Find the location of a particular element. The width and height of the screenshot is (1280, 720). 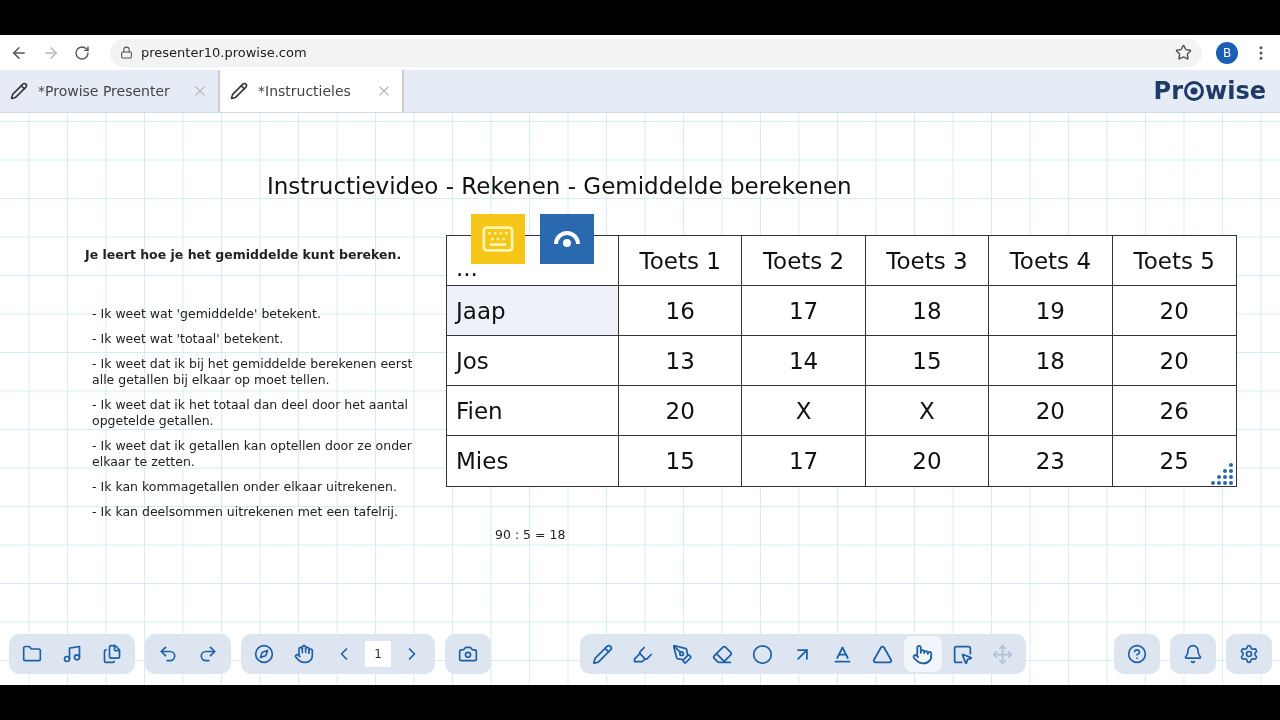

document-tab: *Instructieles is located at coordinates (312, 91).